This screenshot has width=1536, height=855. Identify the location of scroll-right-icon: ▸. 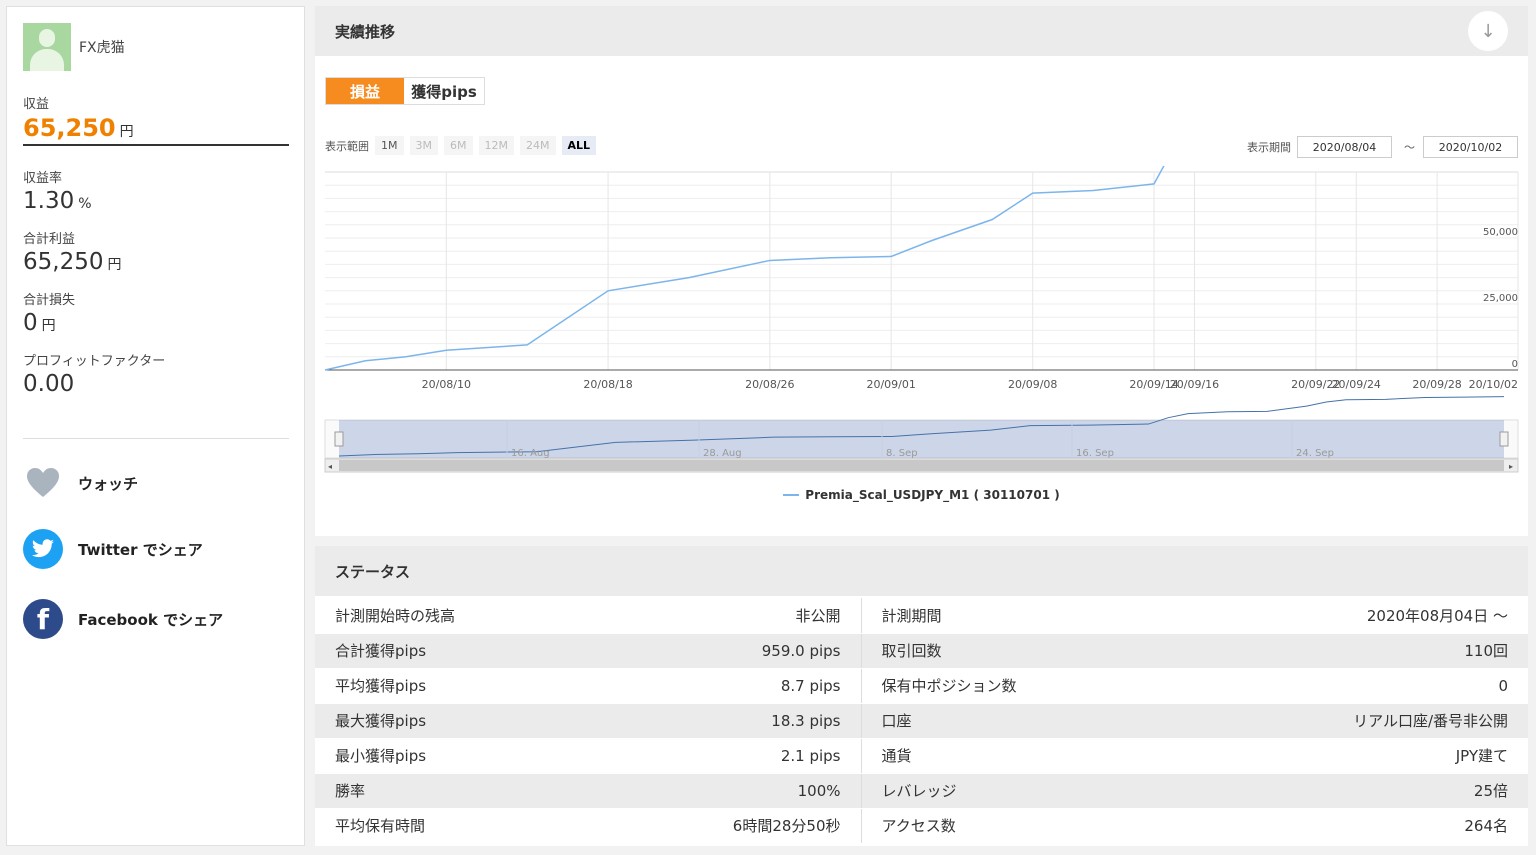
(1511, 466).